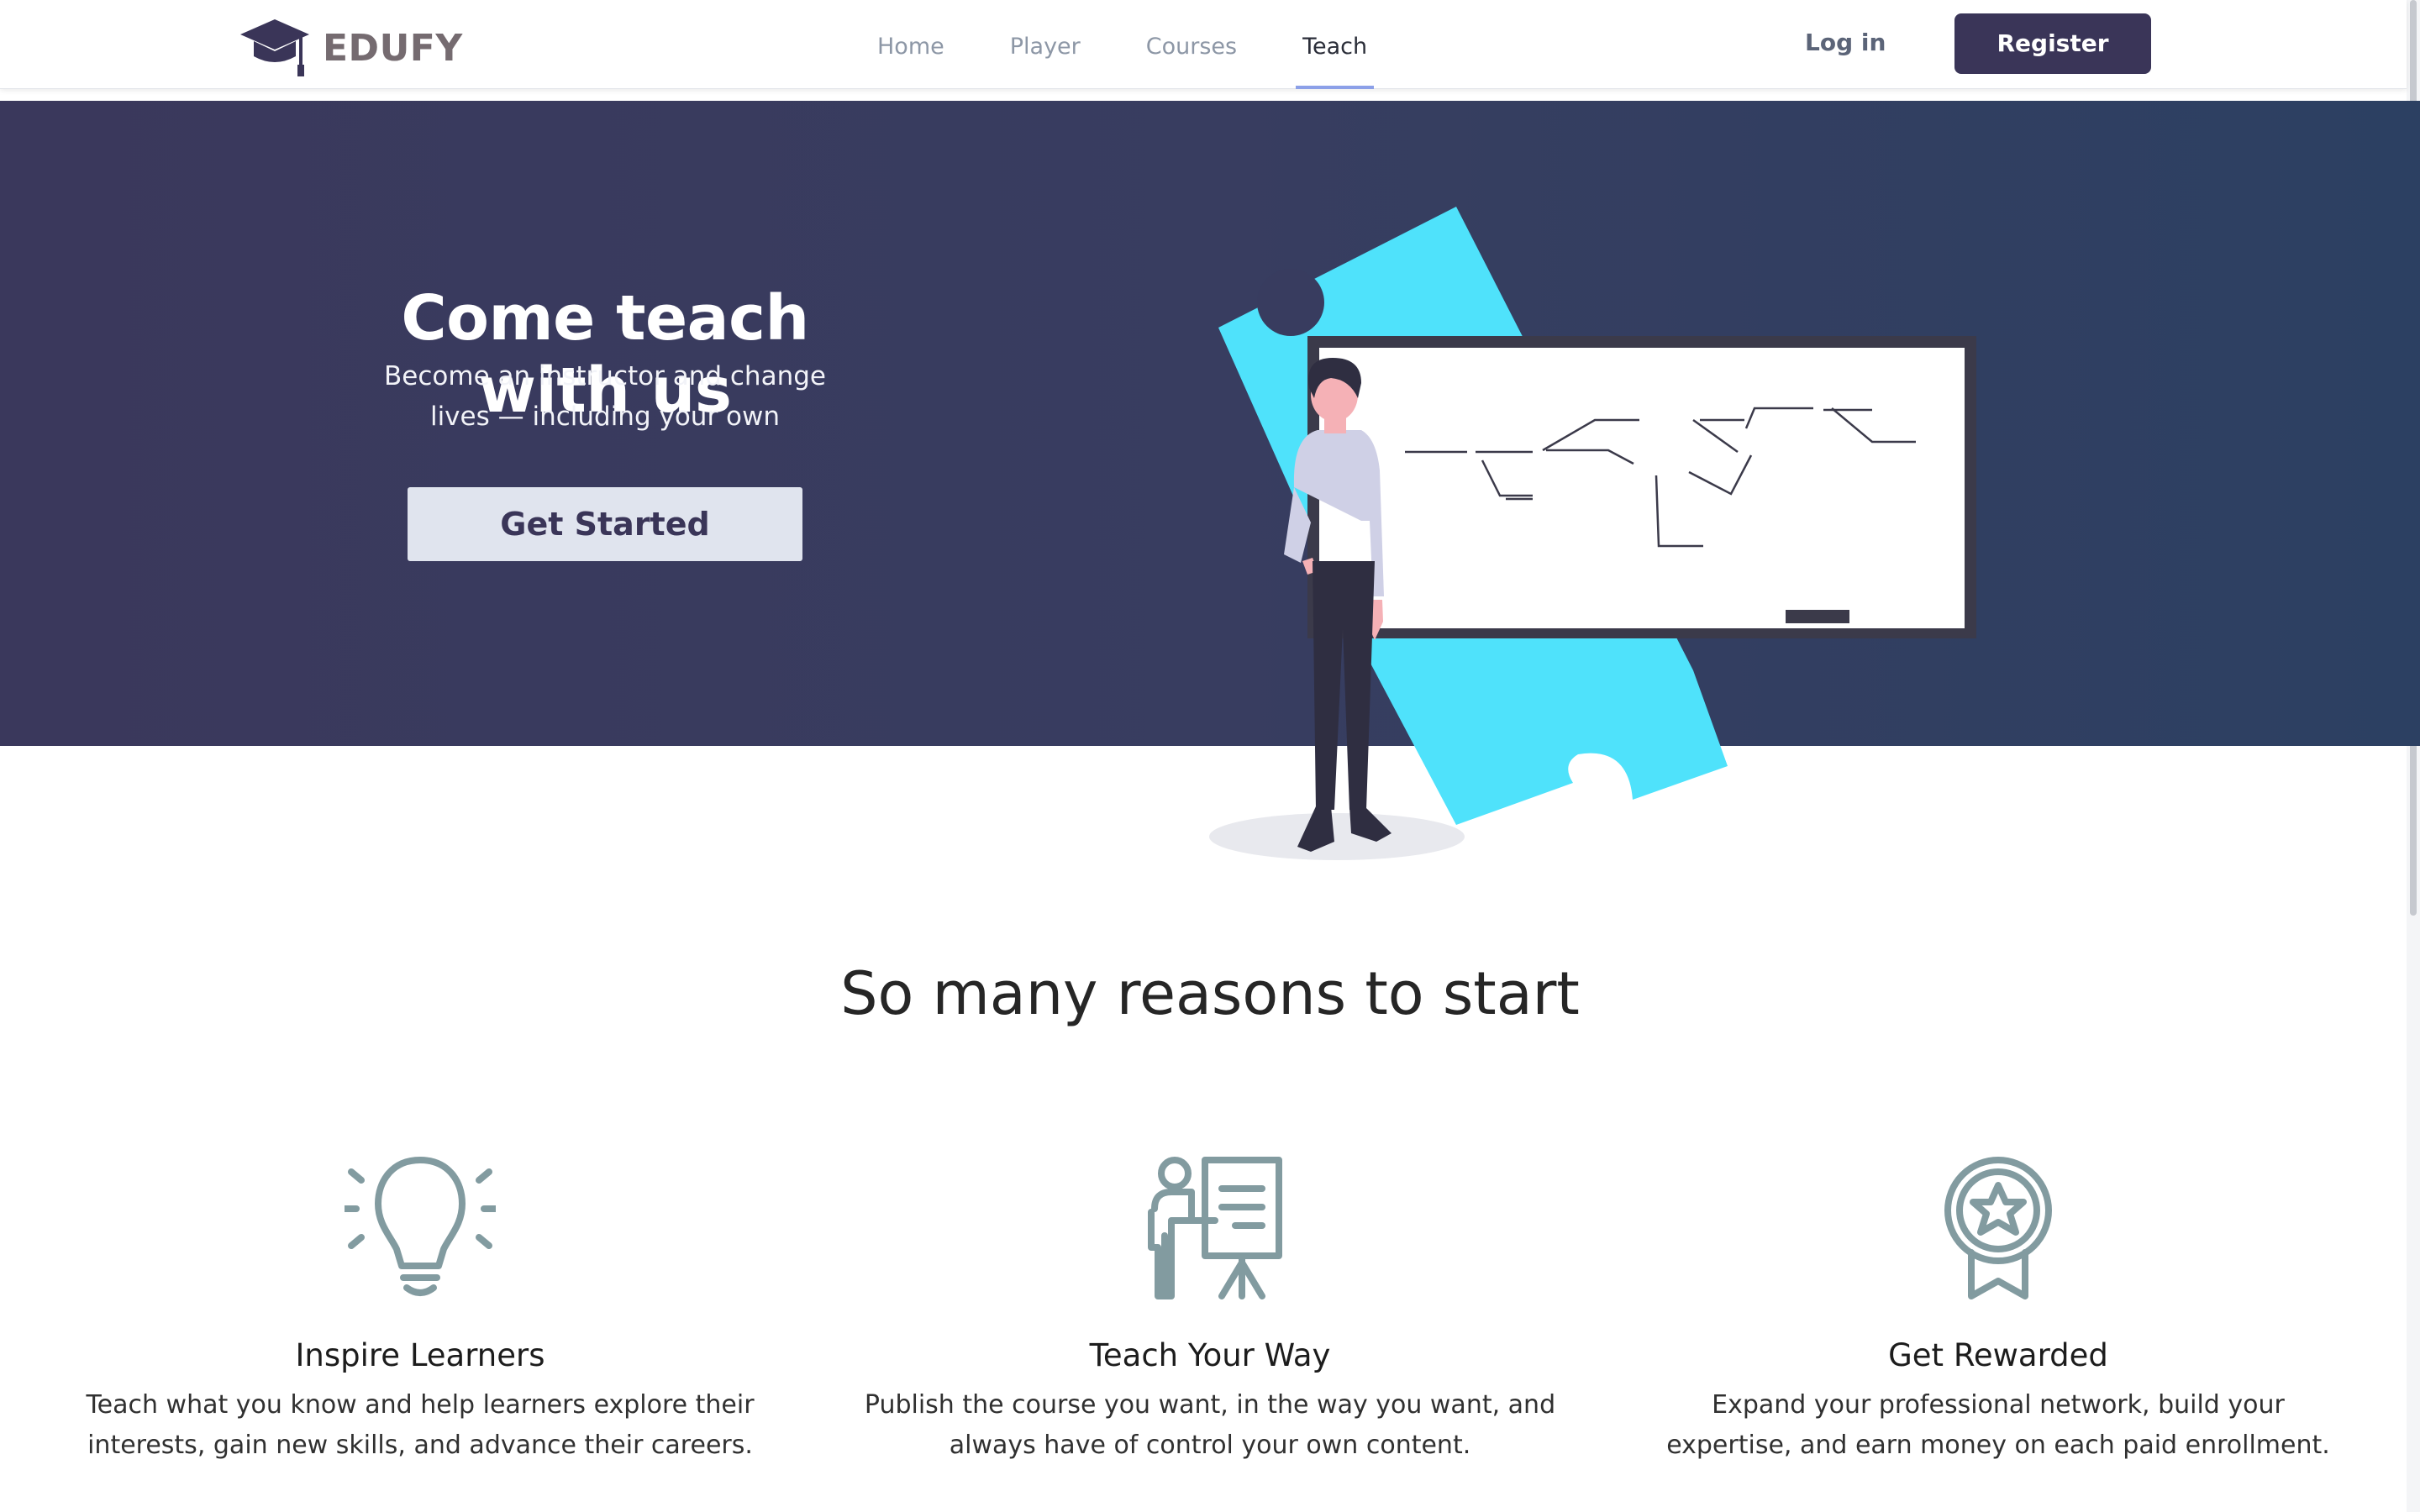 The image size is (2420, 1512). I want to click on feature-title: Teach Your Way, so click(1210, 1355).